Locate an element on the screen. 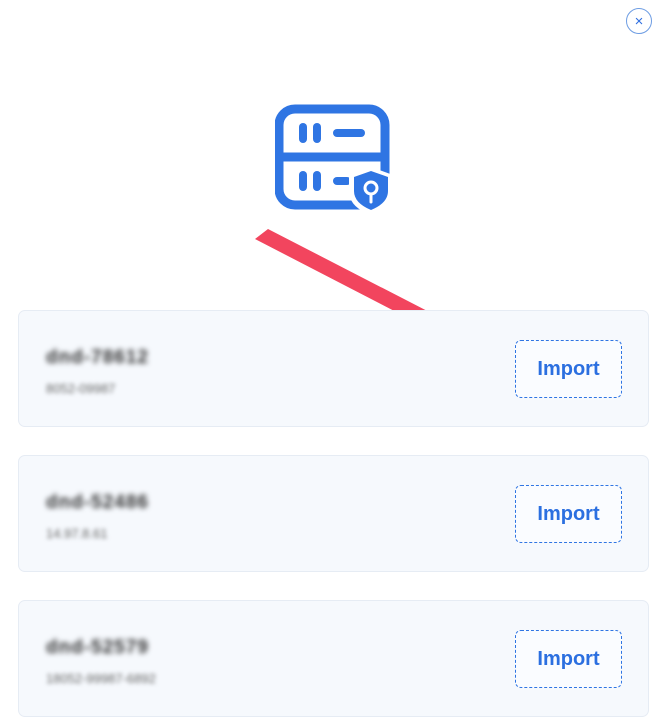 The image size is (661, 726). close-button: × is located at coordinates (639, 21).